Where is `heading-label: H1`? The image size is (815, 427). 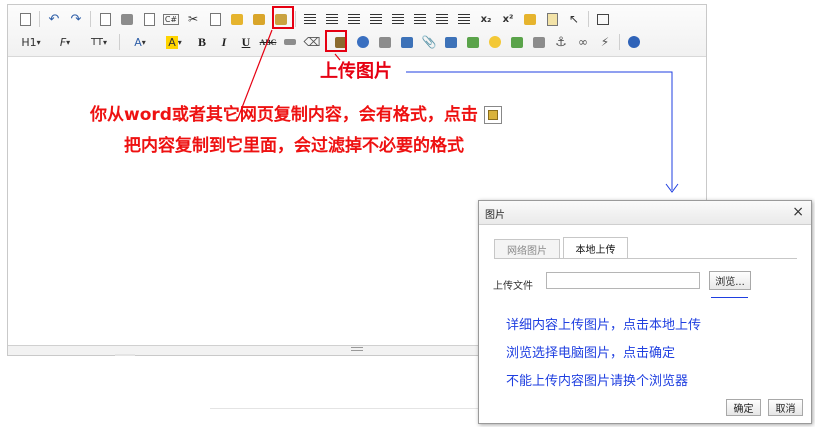 heading-label: H1 is located at coordinates (29, 42).